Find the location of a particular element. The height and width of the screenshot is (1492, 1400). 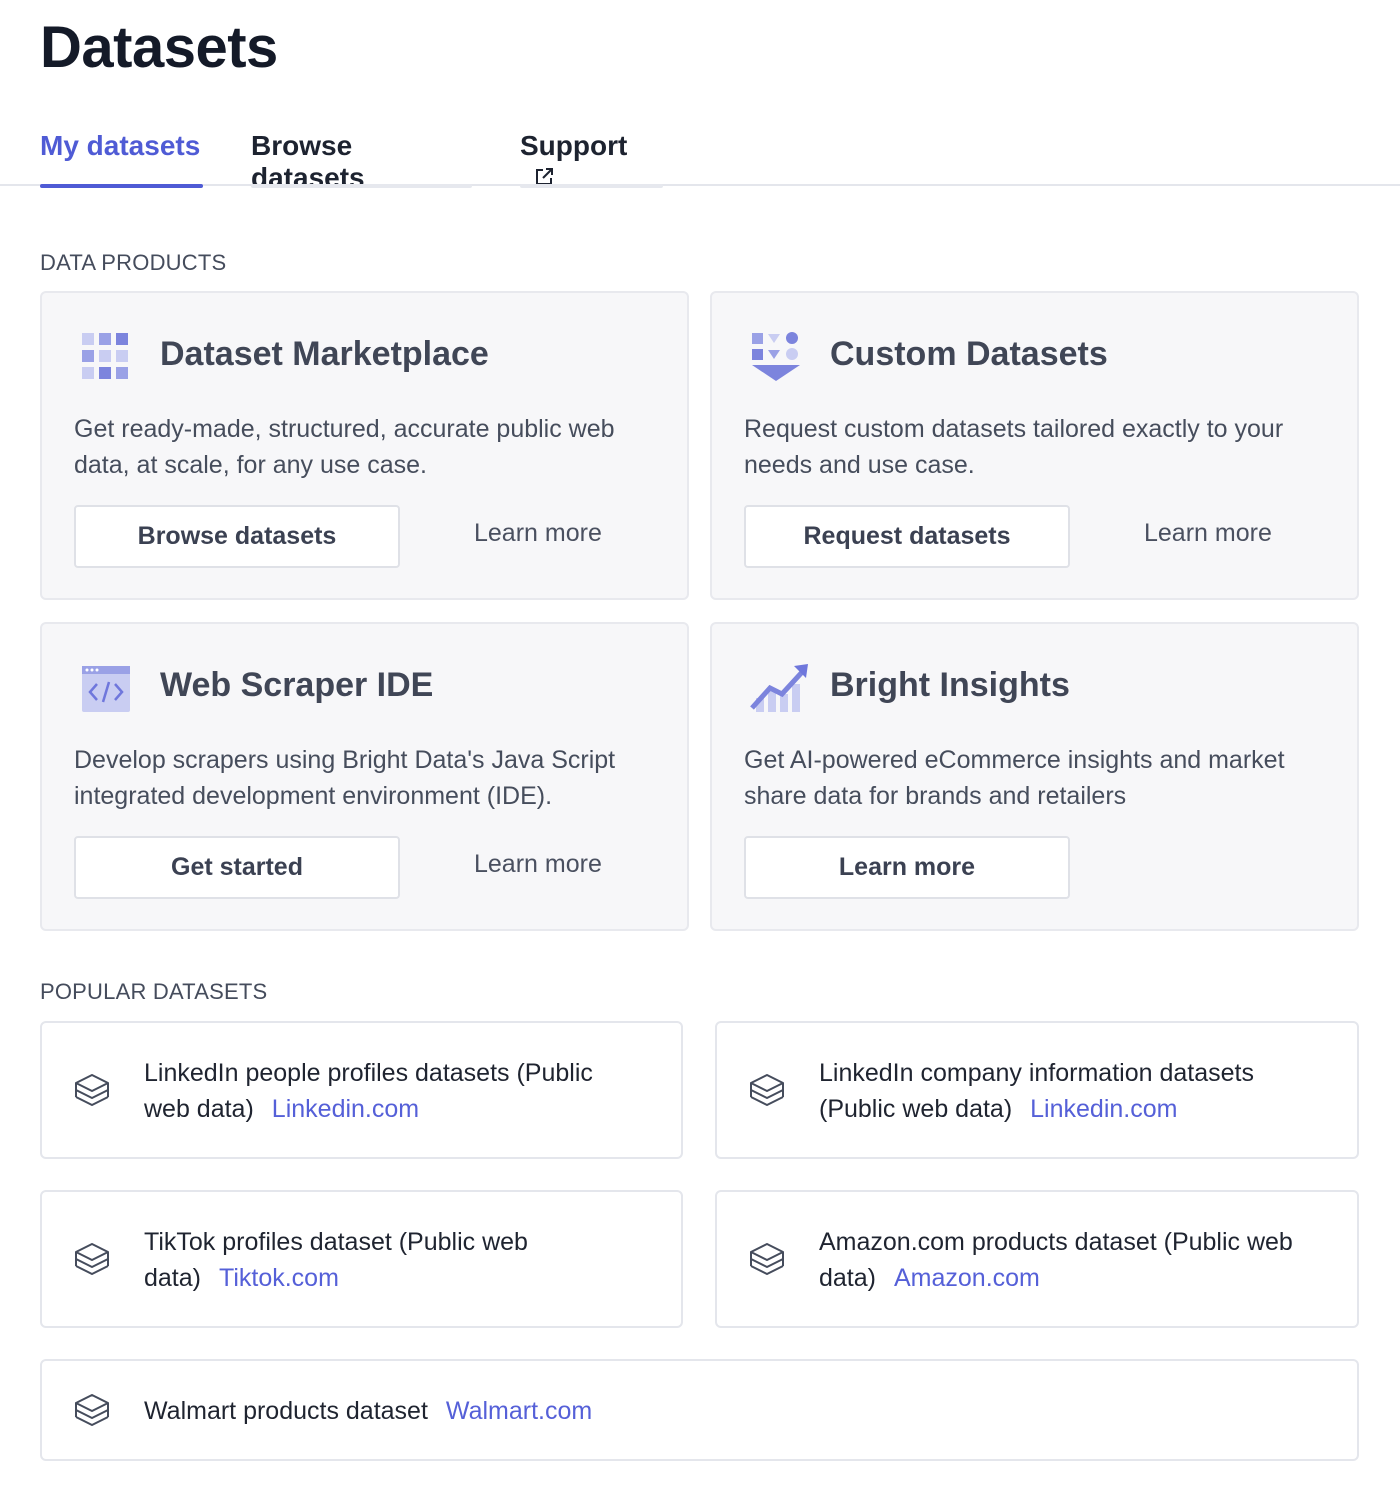

tab-browse-datasets: Browse datasets is located at coordinates (361, 156).